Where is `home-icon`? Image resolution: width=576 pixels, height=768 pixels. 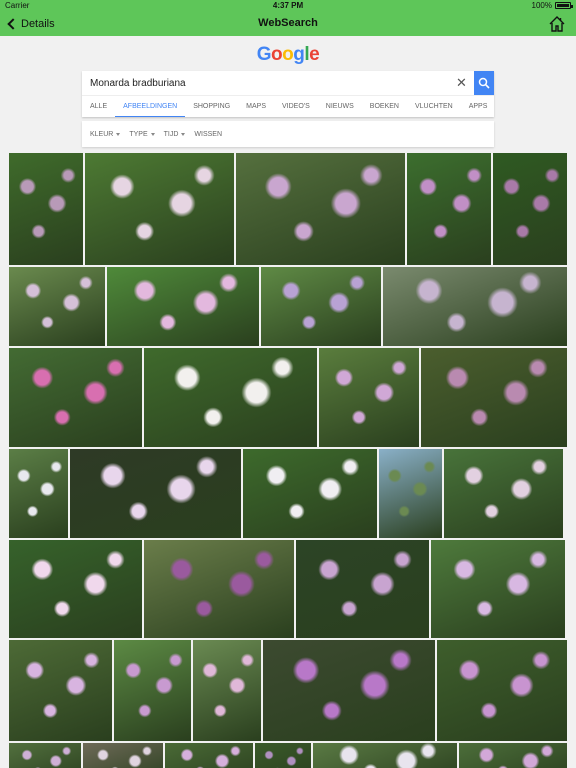 home-icon is located at coordinates (557, 24).